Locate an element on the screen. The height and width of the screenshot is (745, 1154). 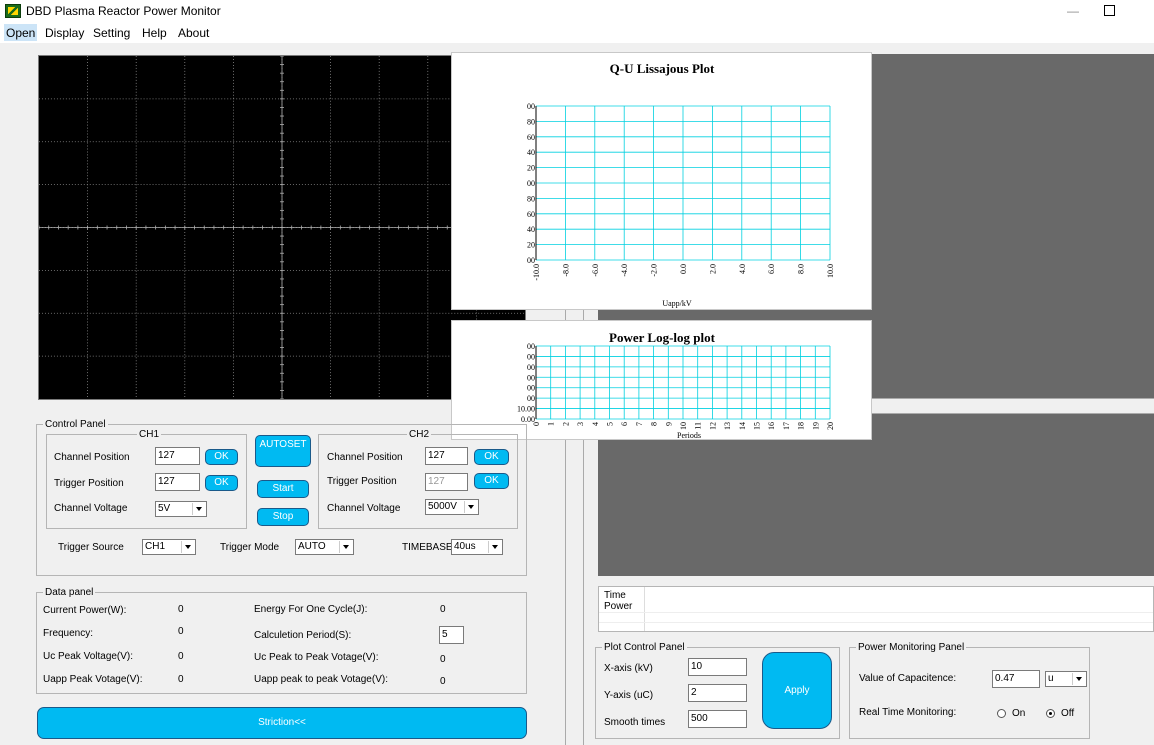
menu-setting: Setting is located at coordinates (111, 33).